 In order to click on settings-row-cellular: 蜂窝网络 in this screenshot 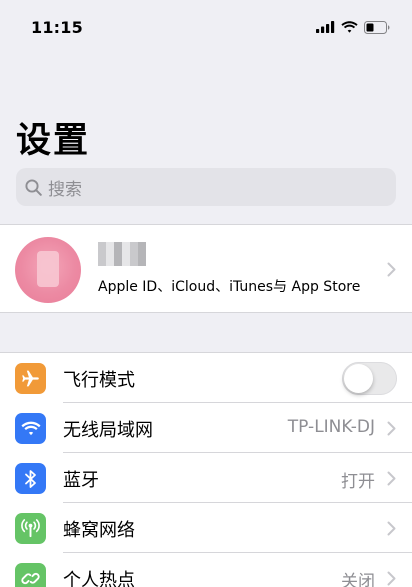, I will do `click(206, 528)`.